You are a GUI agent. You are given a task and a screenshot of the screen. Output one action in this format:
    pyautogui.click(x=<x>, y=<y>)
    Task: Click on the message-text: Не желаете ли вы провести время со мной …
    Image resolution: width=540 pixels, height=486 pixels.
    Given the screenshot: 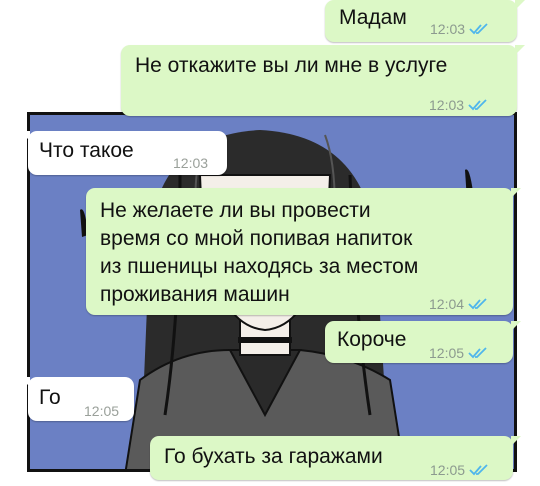 What is the action you would take?
    pyautogui.click(x=259, y=252)
    